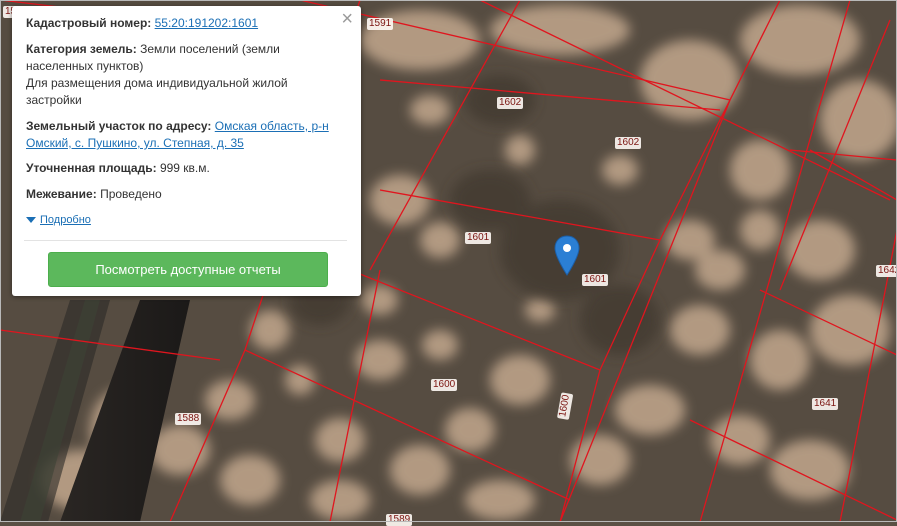  Describe the element at coordinates (825, 404) in the screenshot. I see `parcel-label: 1641` at that location.